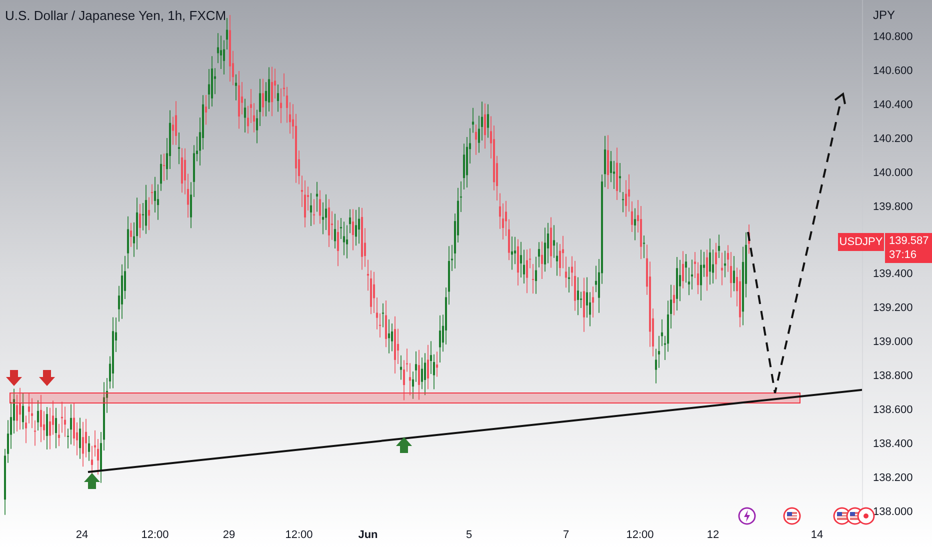  Describe the element at coordinates (893, 444) in the screenshot. I see `price-label: 138.400` at that location.